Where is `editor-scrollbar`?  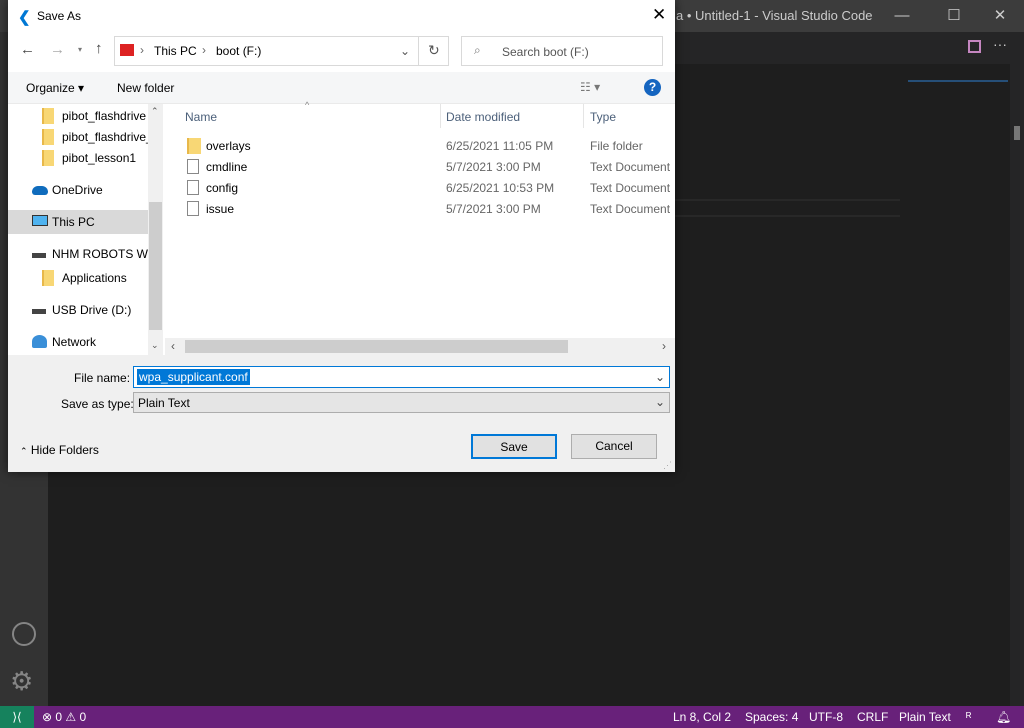
editor-scrollbar is located at coordinates (1017, 385).